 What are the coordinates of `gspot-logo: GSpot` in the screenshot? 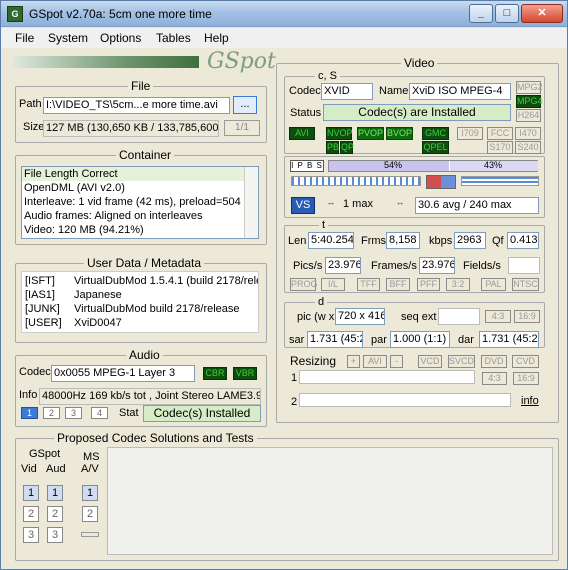 It's located at (241, 61).